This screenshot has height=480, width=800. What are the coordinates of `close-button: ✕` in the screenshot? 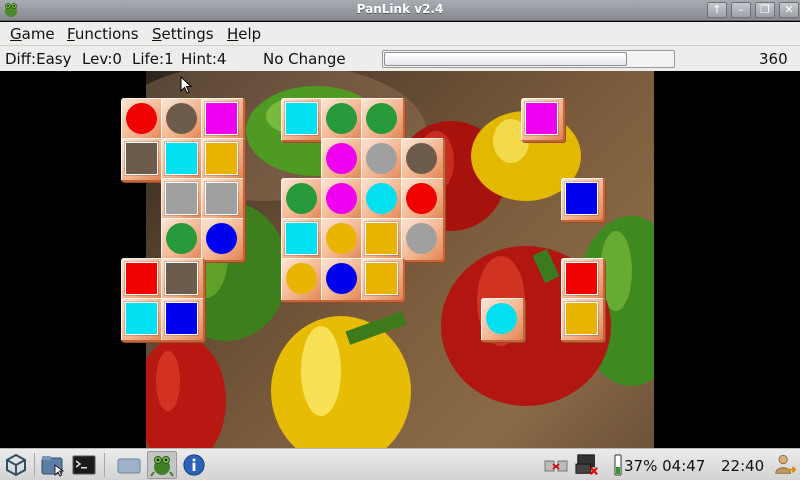 It's located at (789, 10).